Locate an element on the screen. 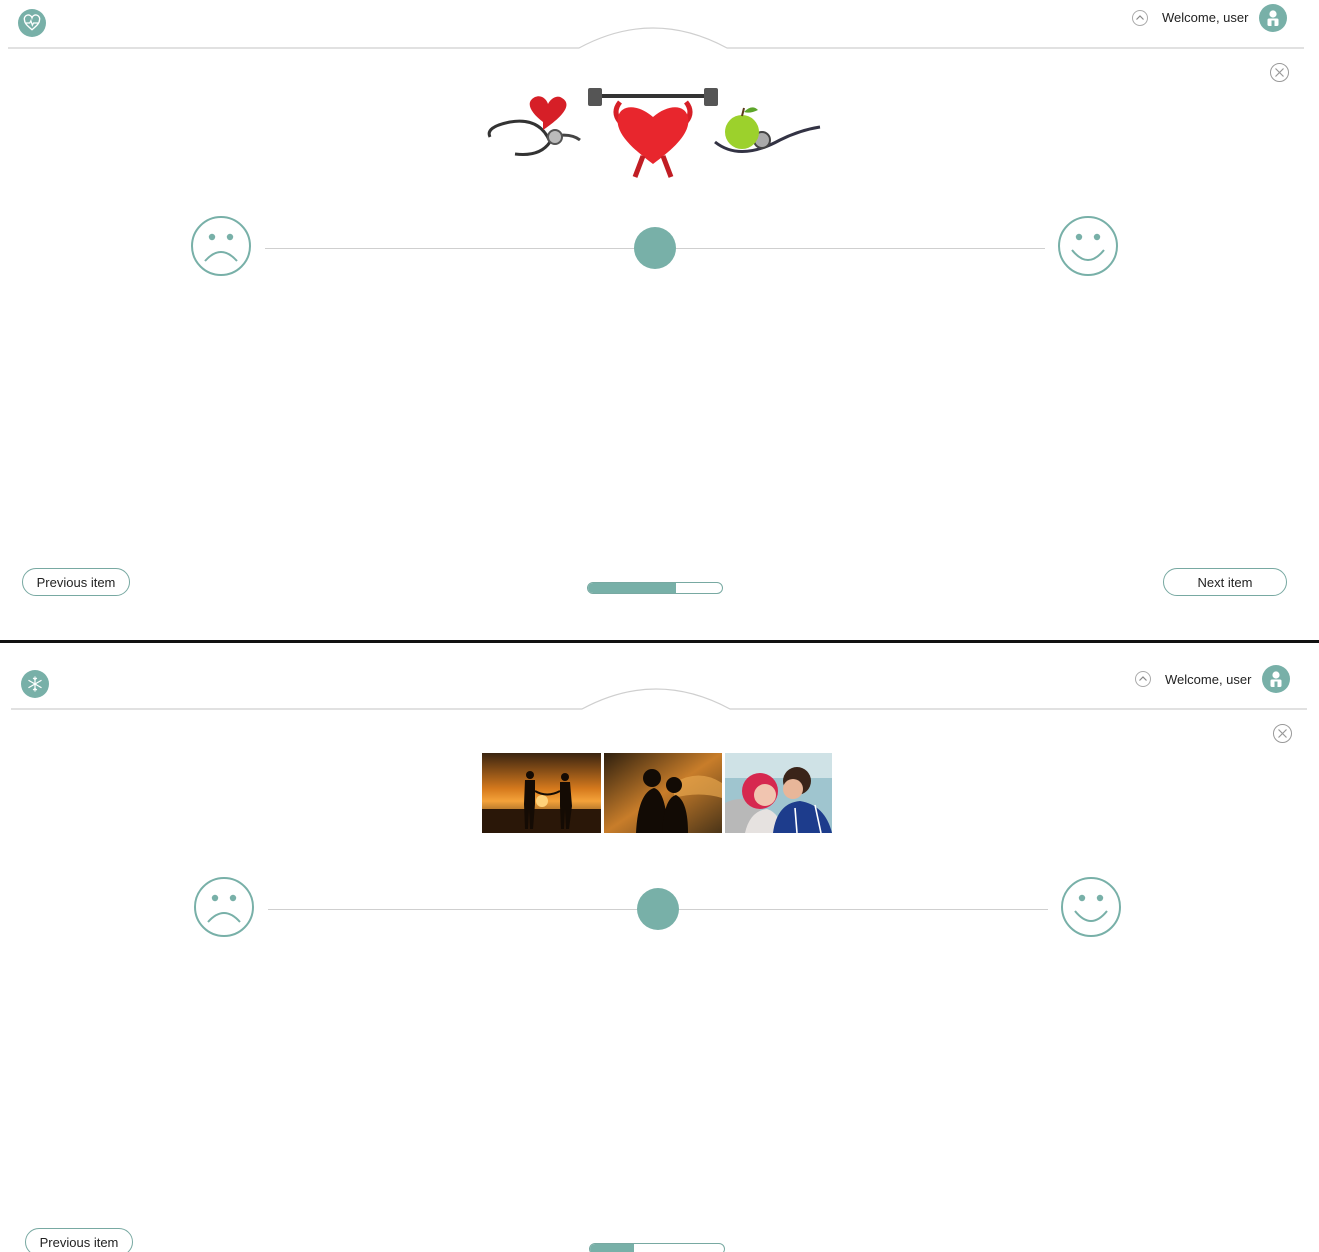  couples-photo-strip is located at coordinates (657, 793).